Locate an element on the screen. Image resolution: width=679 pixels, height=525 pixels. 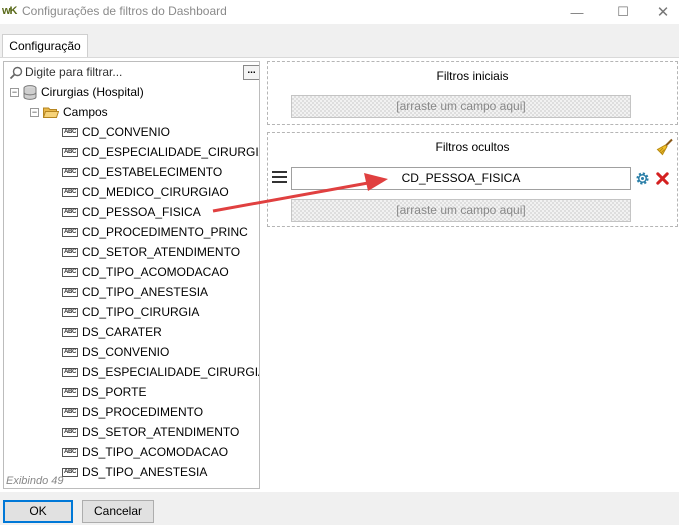
initial-filters-title: Filtros iniciais is located at coordinates (472, 76).